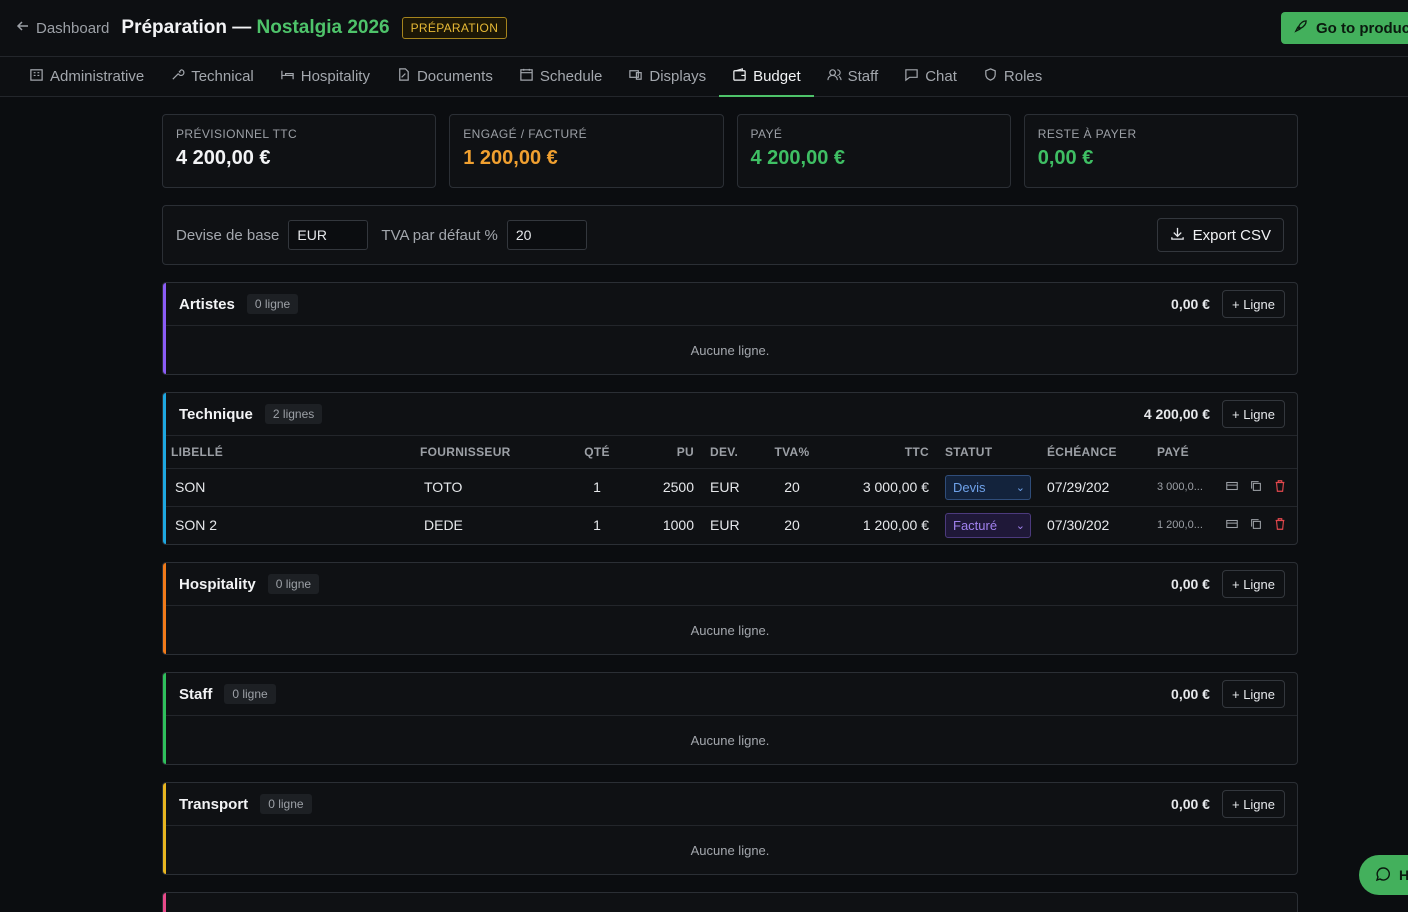  Describe the element at coordinates (492, 487) in the screenshot. I see `line-supplier: TOTO` at that location.